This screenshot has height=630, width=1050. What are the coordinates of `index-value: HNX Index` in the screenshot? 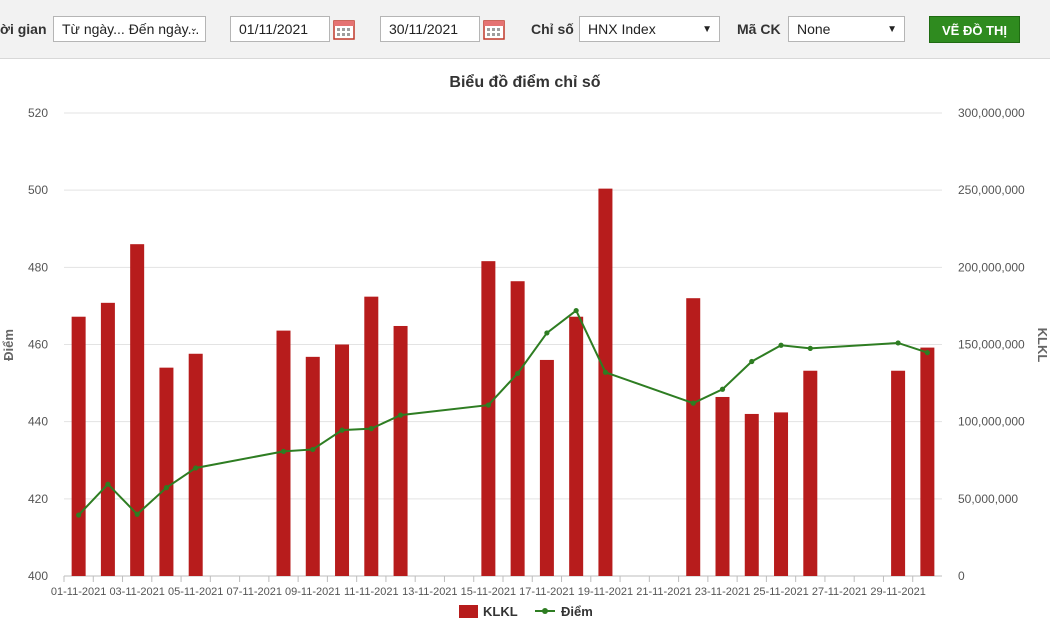 It's located at (622, 29).